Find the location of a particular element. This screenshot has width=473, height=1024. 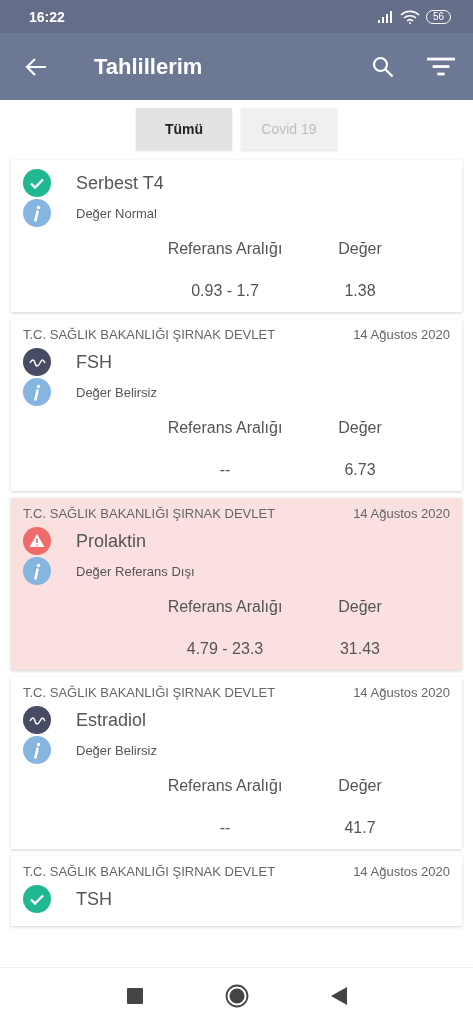

filter-tab: Tümü is located at coordinates (184, 129).